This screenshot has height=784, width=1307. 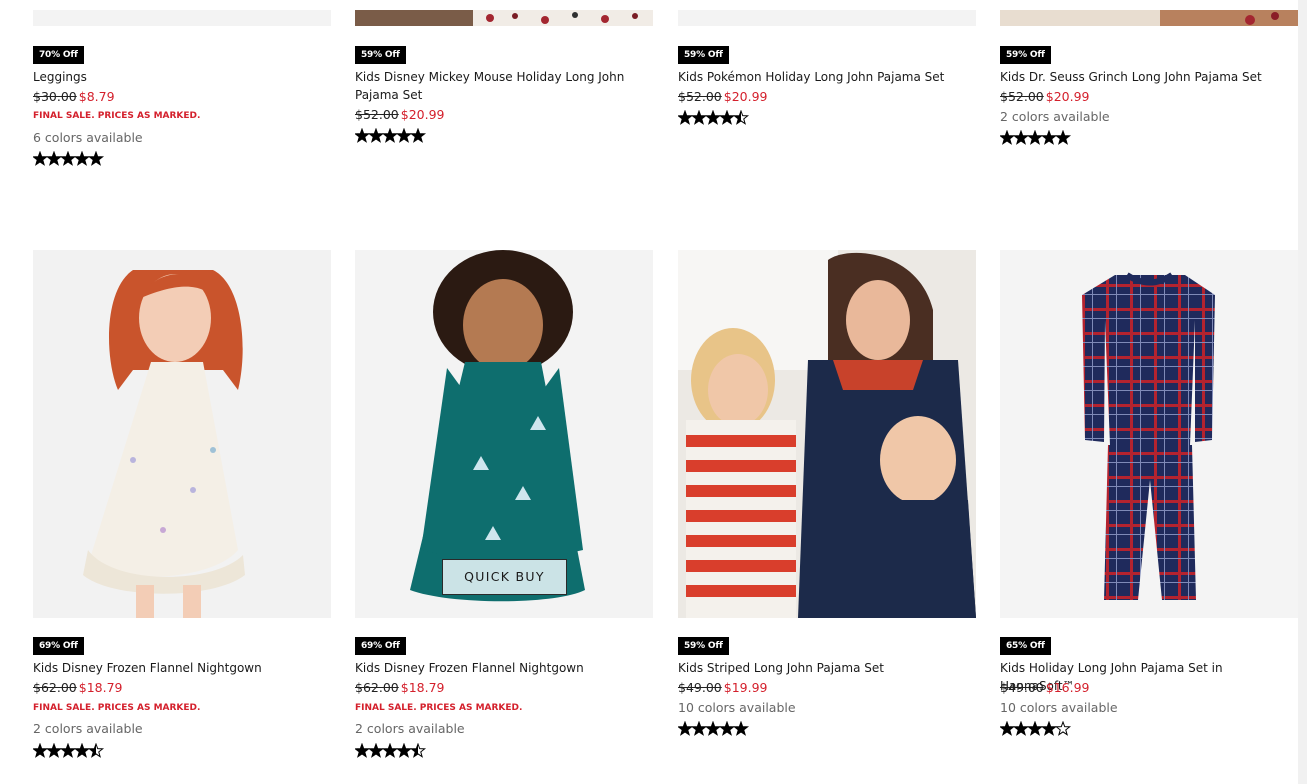 What do you see at coordinates (1025, 646) in the screenshot?
I see `discount-badge: 65% Off` at bounding box center [1025, 646].